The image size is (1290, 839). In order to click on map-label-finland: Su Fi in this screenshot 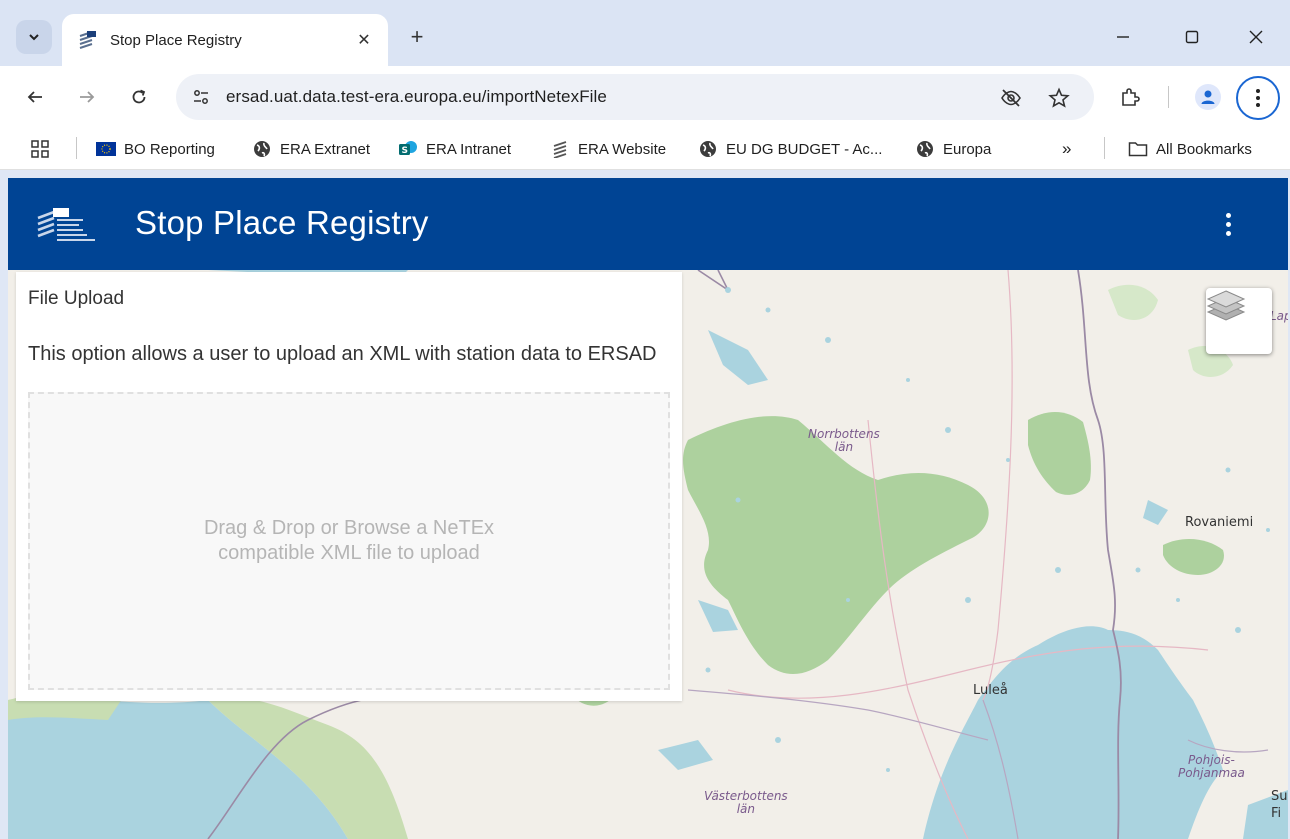, I will do `click(1279, 805)`.